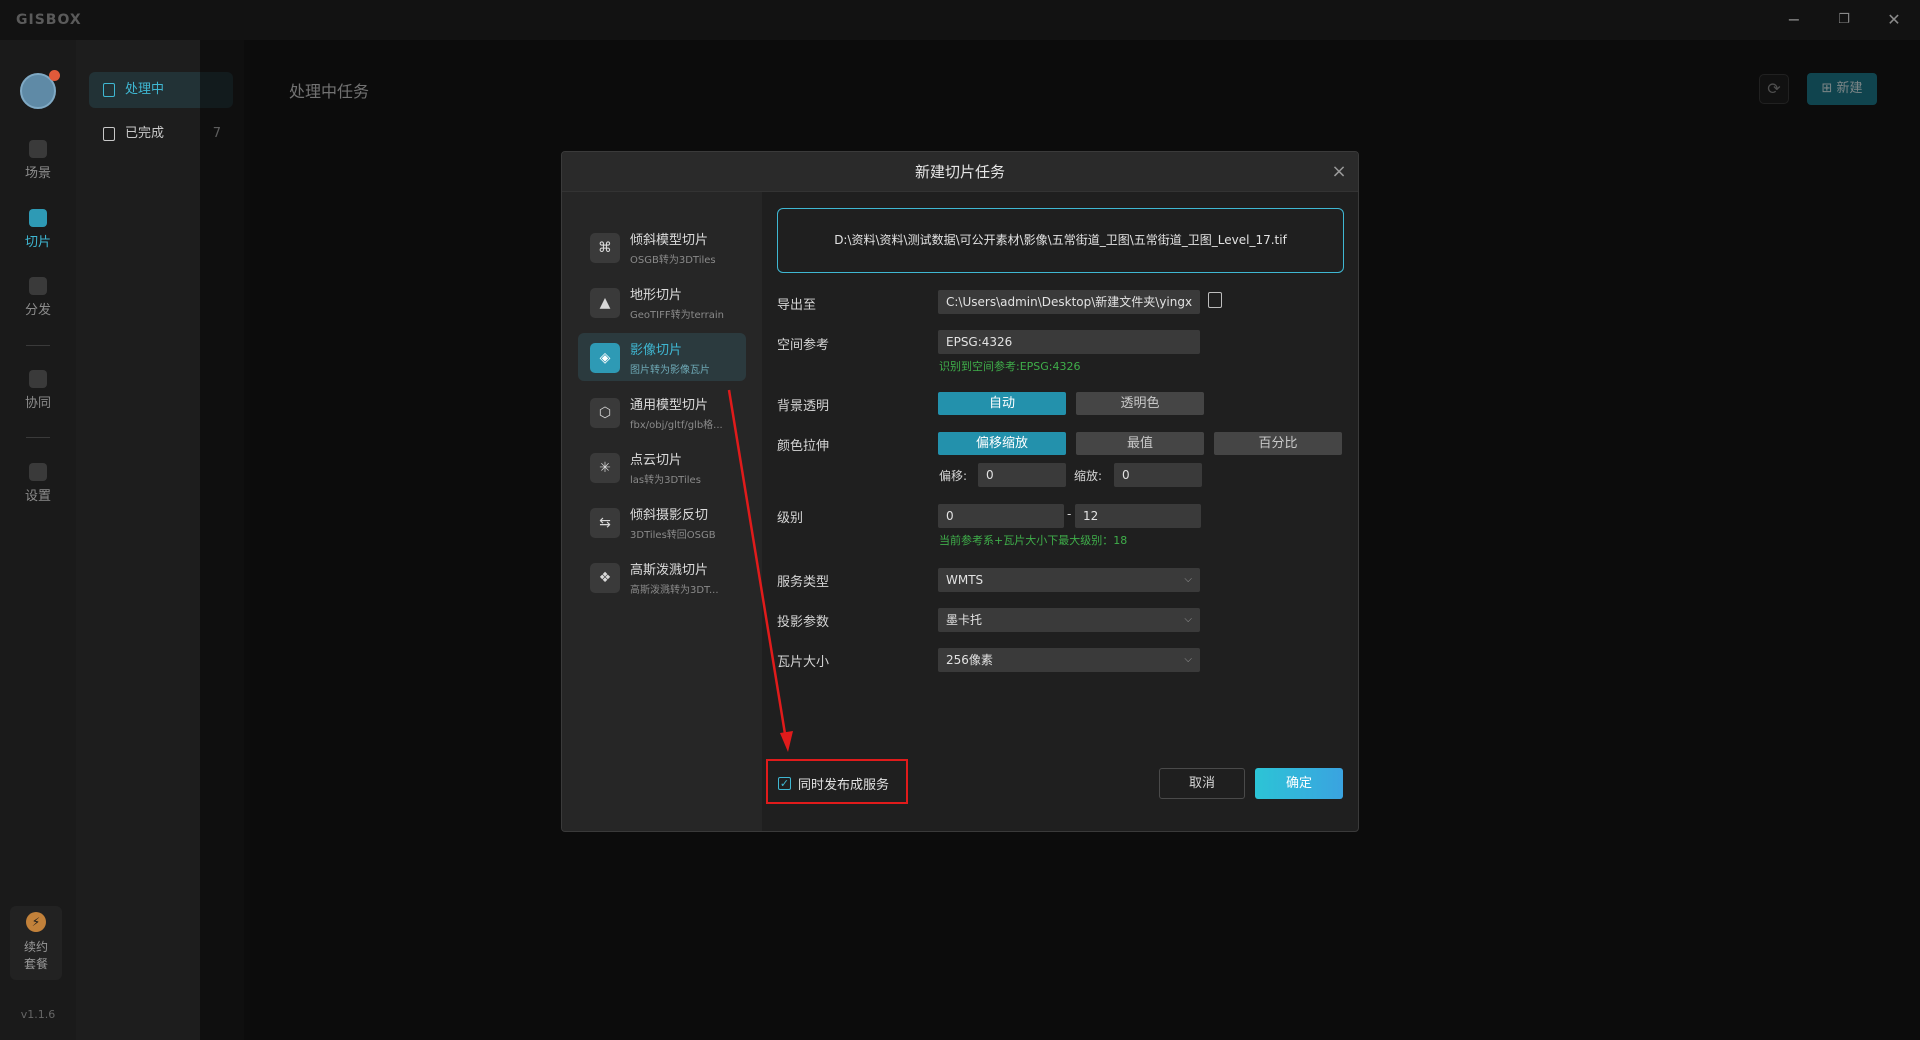 The height and width of the screenshot is (1040, 1920). I want to click on projection-label: 投影参数, so click(803, 622).